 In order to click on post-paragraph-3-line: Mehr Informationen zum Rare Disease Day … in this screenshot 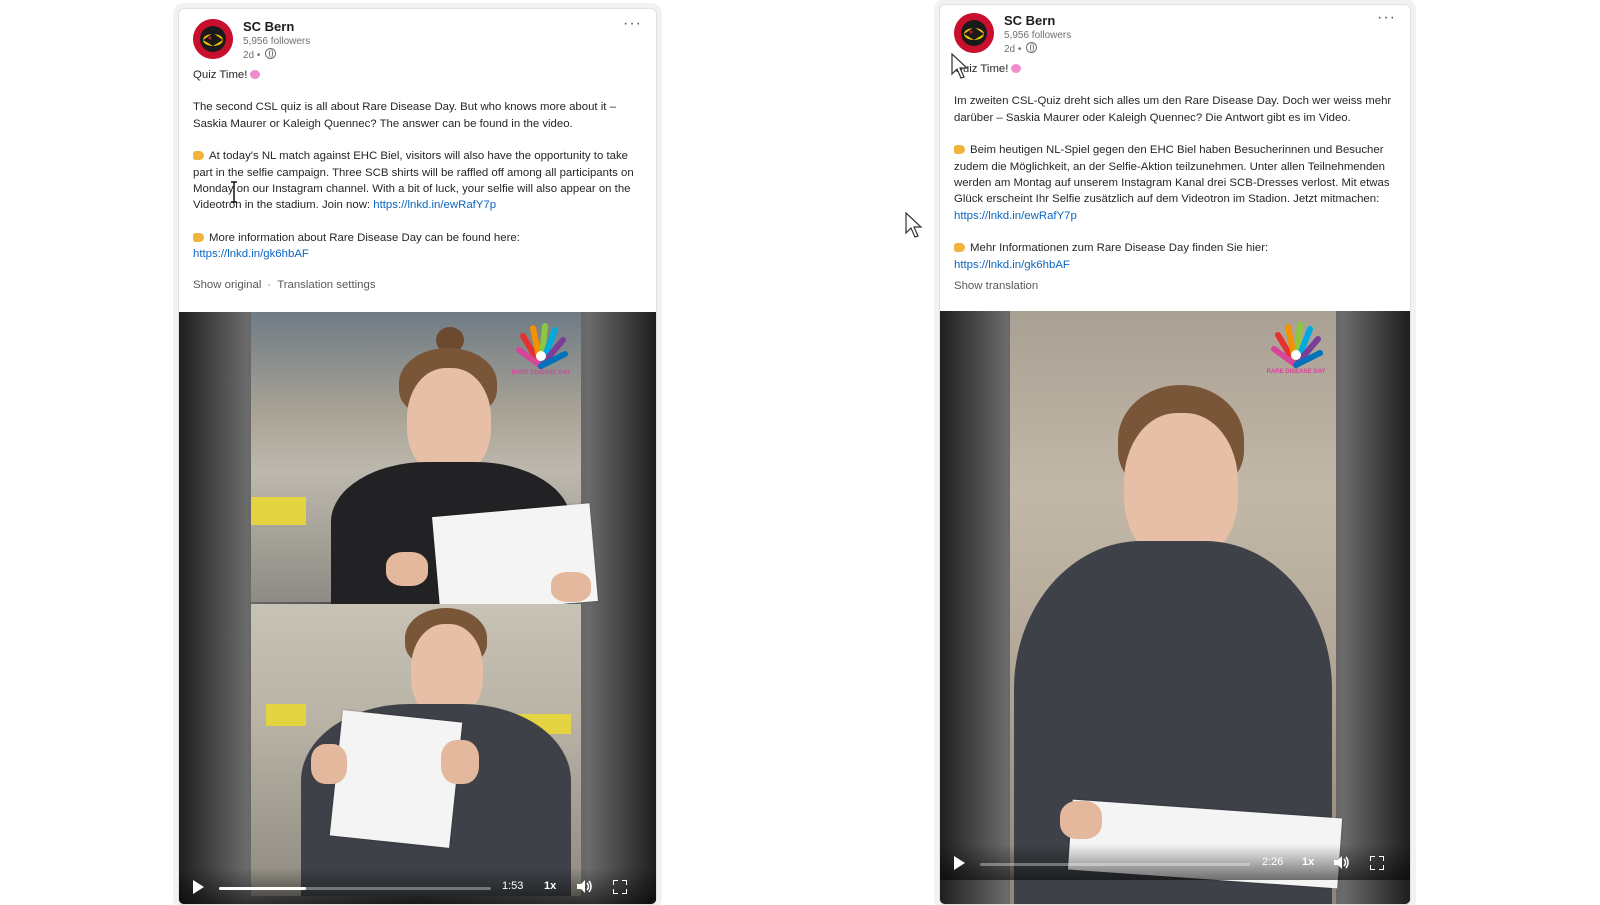, I will do `click(1175, 256)`.